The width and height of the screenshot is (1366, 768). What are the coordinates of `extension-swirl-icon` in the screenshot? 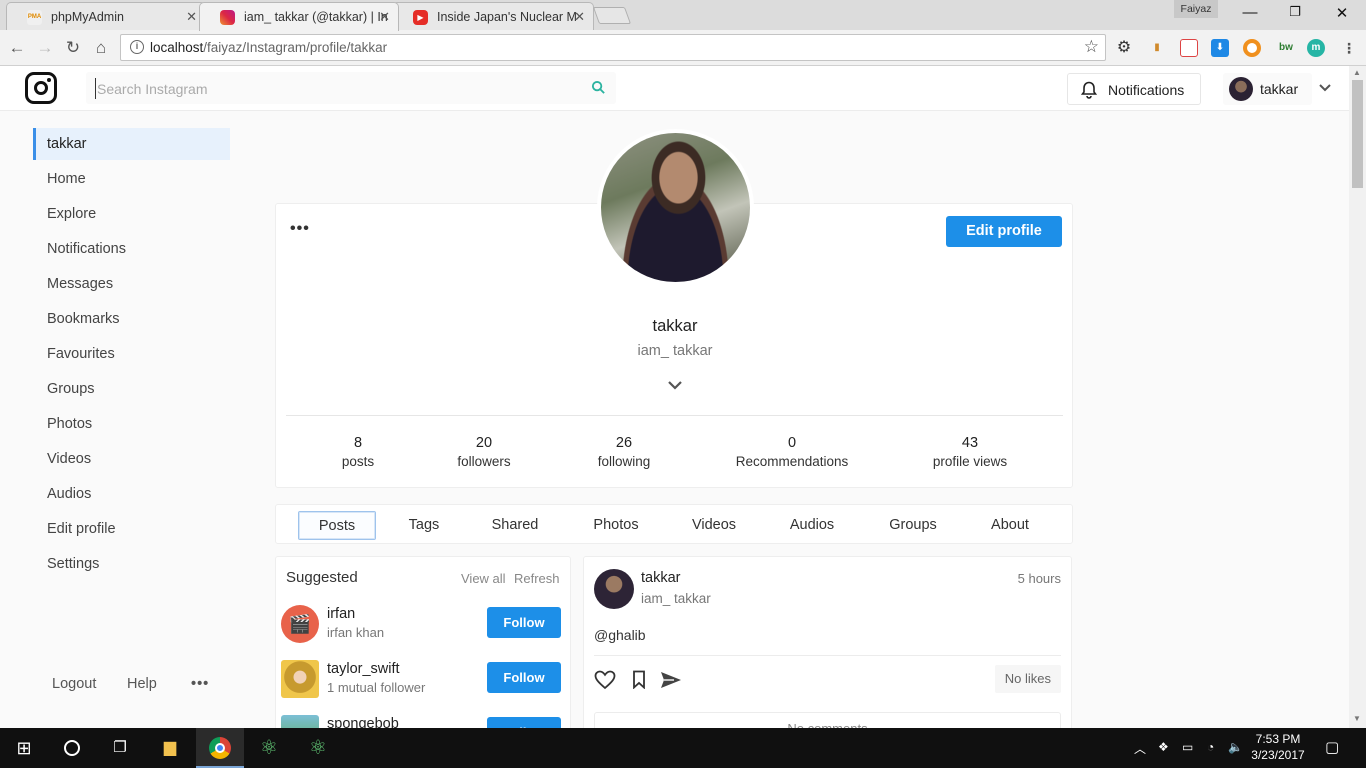 It's located at (1252, 48).